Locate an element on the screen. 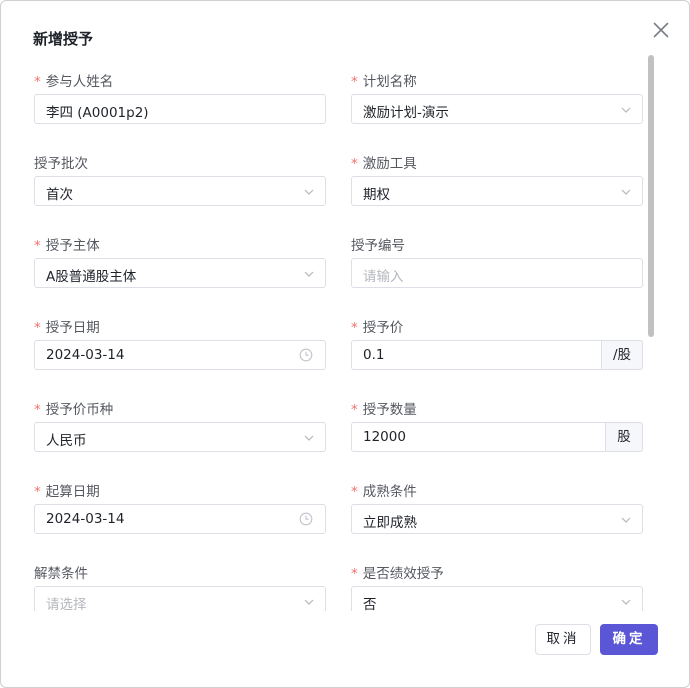 Image resolution: width=690 pixels, height=688 pixels. grant-no-label: 授予编号 is located at coordinates (378, 246).